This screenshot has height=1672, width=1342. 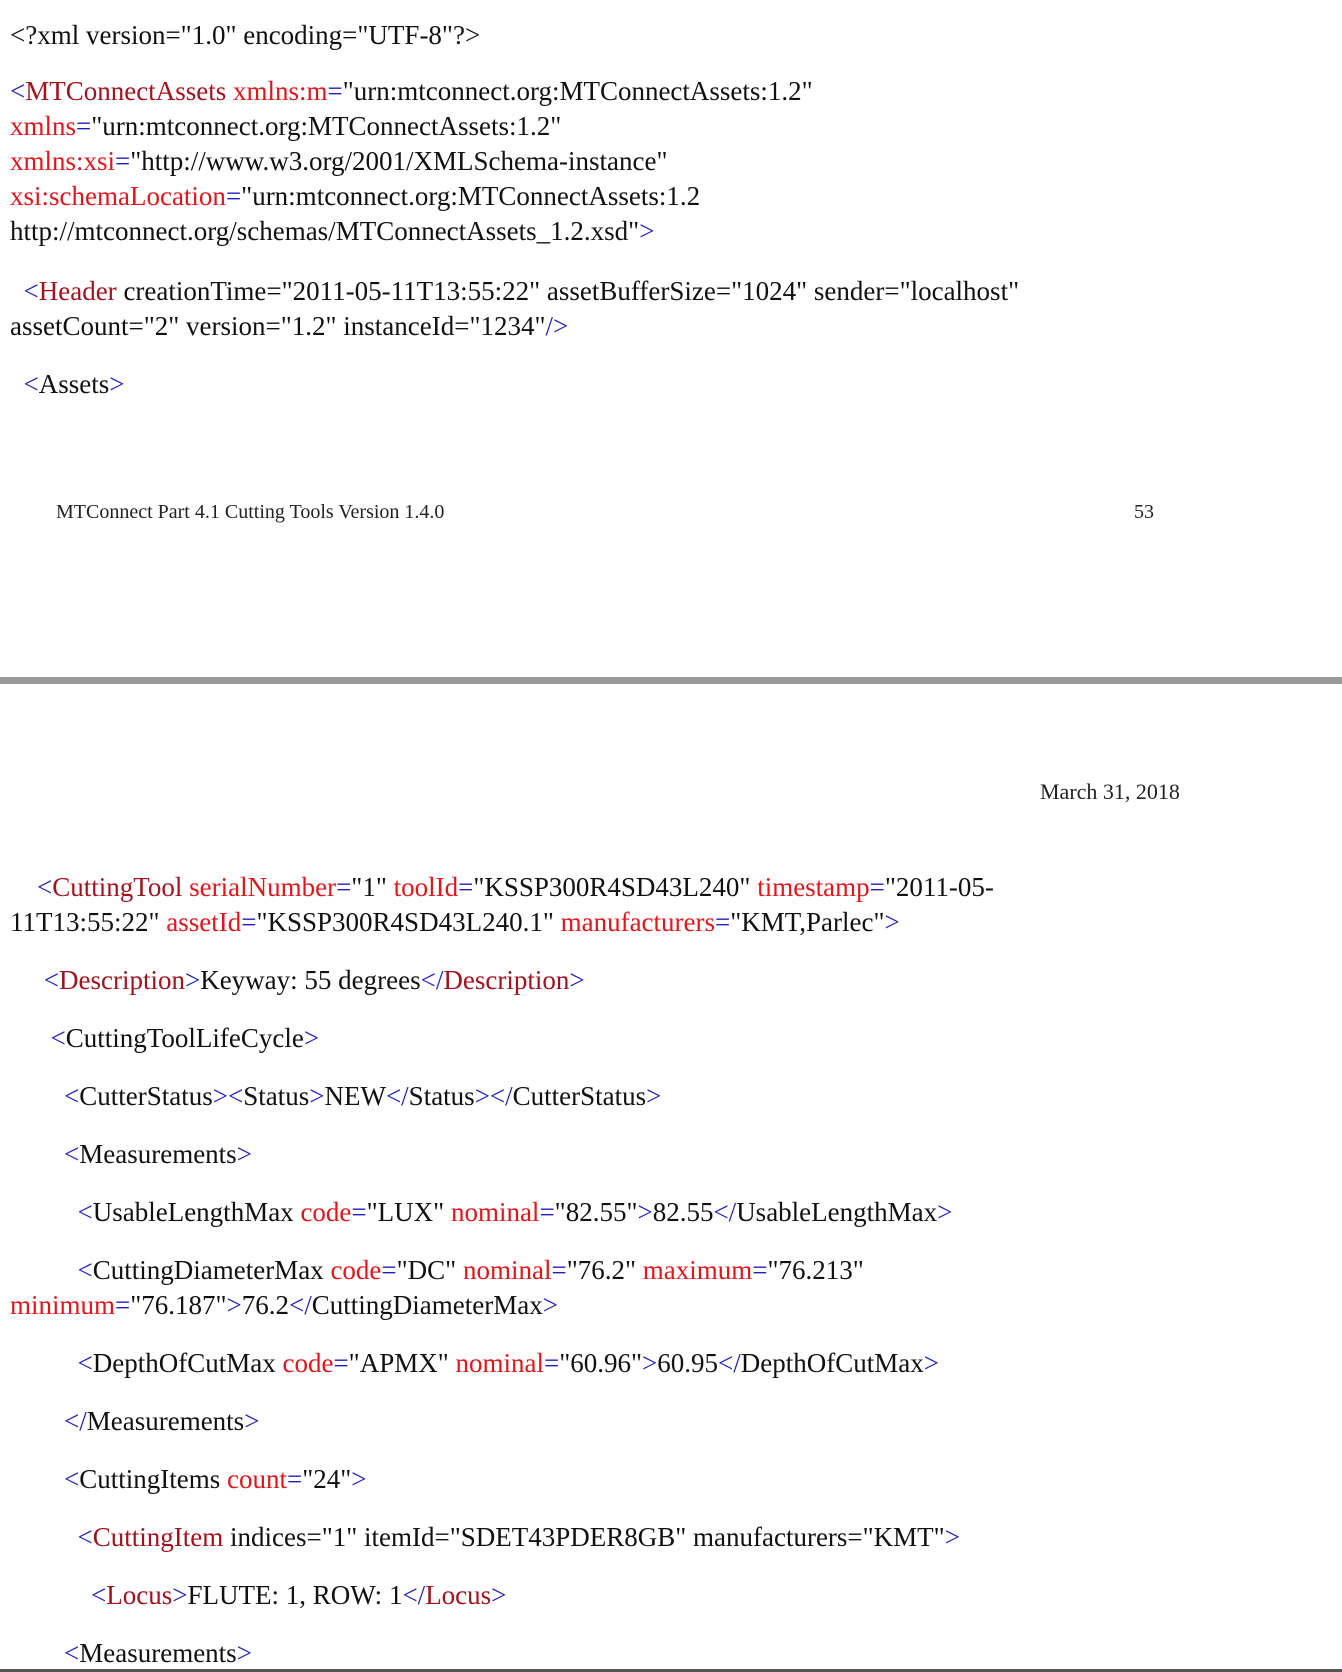 What do you see at coordinates (355, 1096) in the screenshot?
I see `xml-text: NEW` at bounding box center [355, 1096].